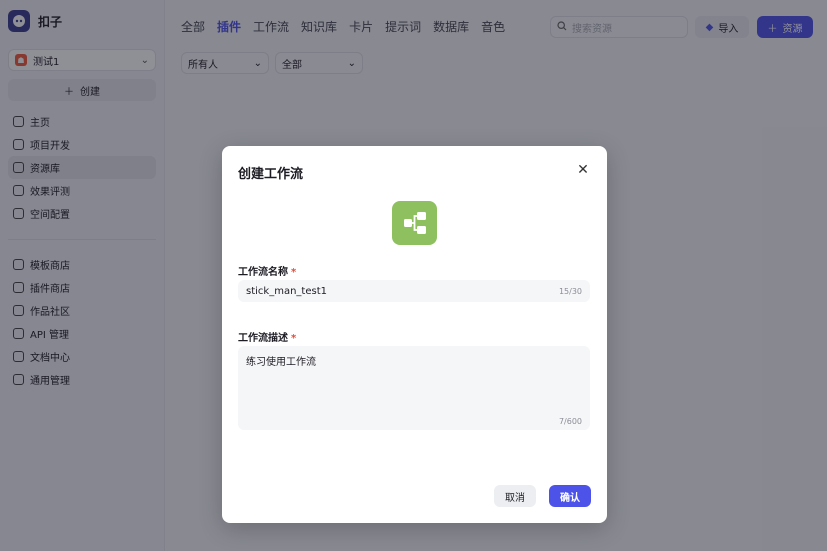  What do you see at coordinates (263, 338) in the screenshot?
I see `workflow-desc-label-text: 工作流描述` at bounding box center [263, 338].